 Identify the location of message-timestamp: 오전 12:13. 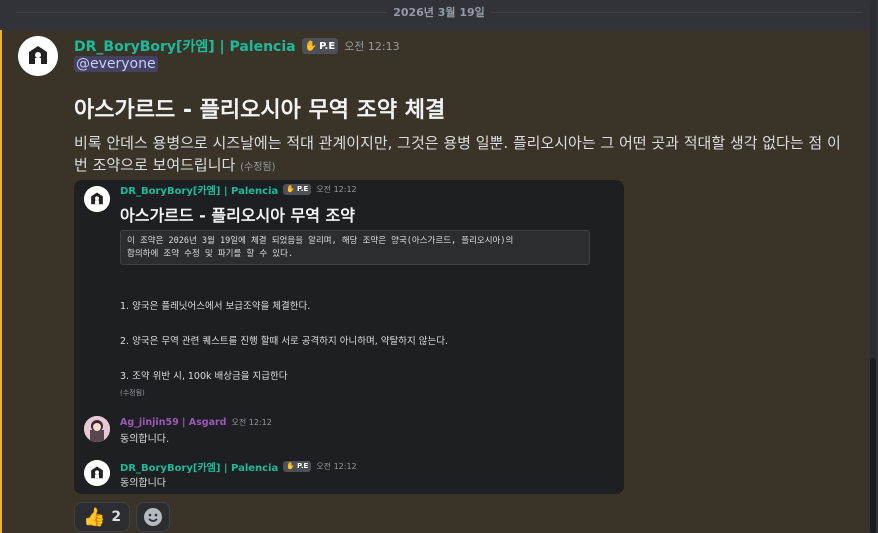
(371, 46).